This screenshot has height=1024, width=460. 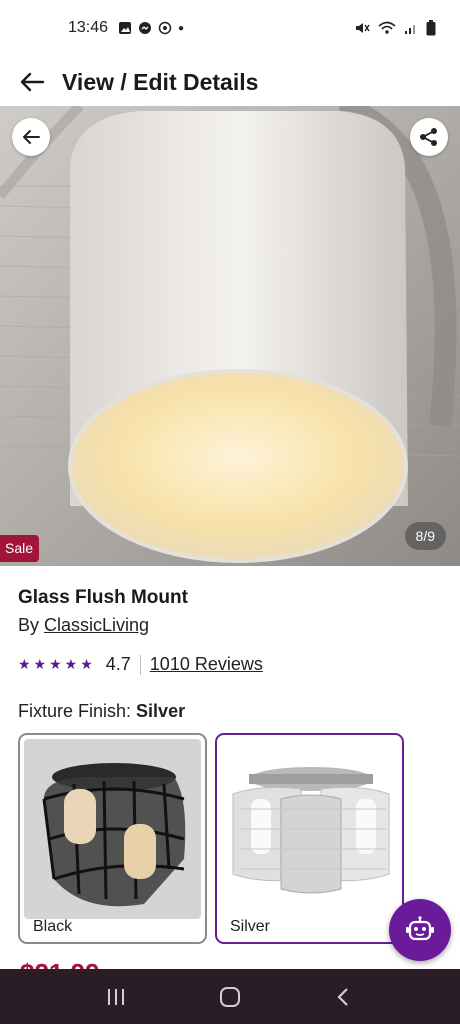 What do you see at coordinates (363, 28) in the screenshot?
I see `mute-icon` at bounding box center [363, 28].